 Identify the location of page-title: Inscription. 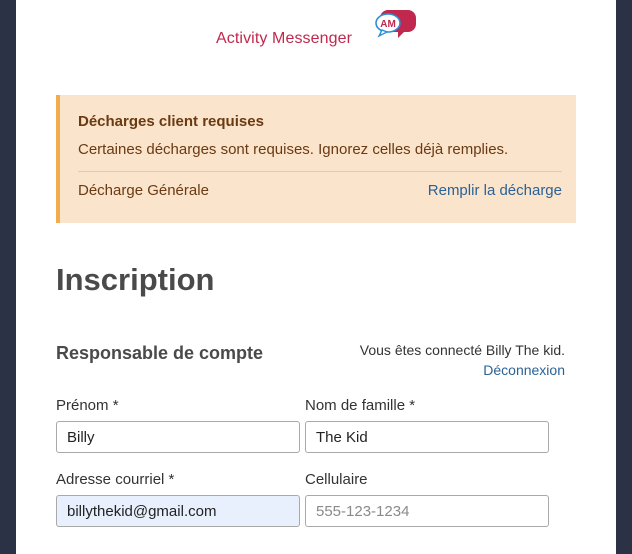
(135, 279).